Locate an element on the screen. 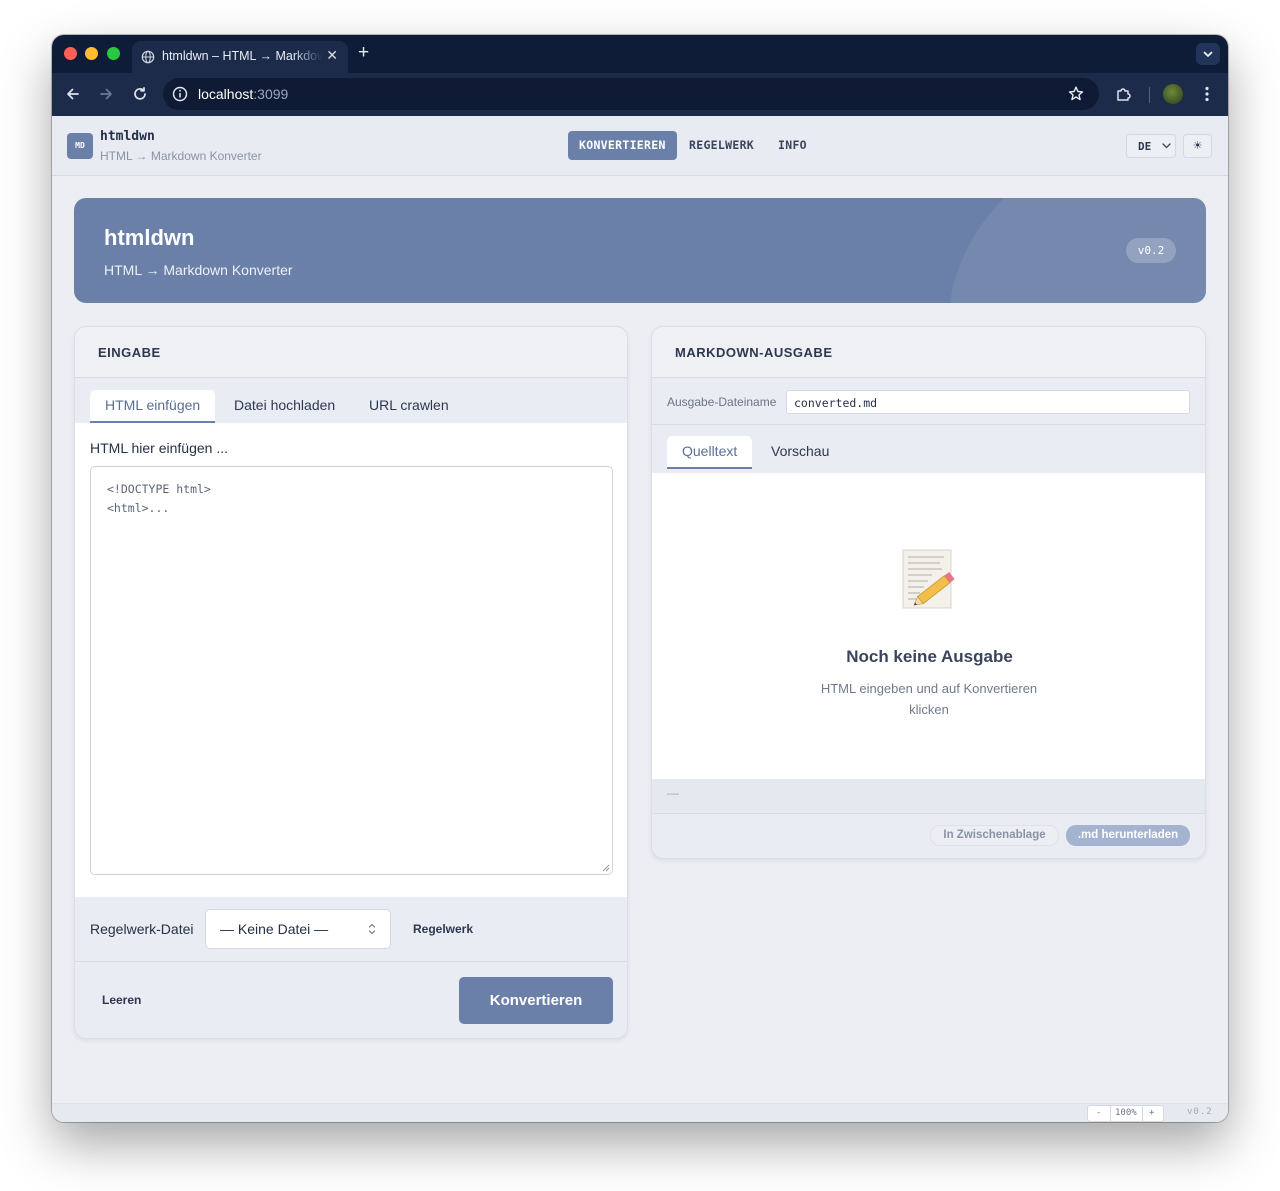 Image resolution: width=1280 pixels, height=1191 pixels. browser-tab-title: htmldwn – HTML → Markdown Konverter is located at coordinates (242, 56).